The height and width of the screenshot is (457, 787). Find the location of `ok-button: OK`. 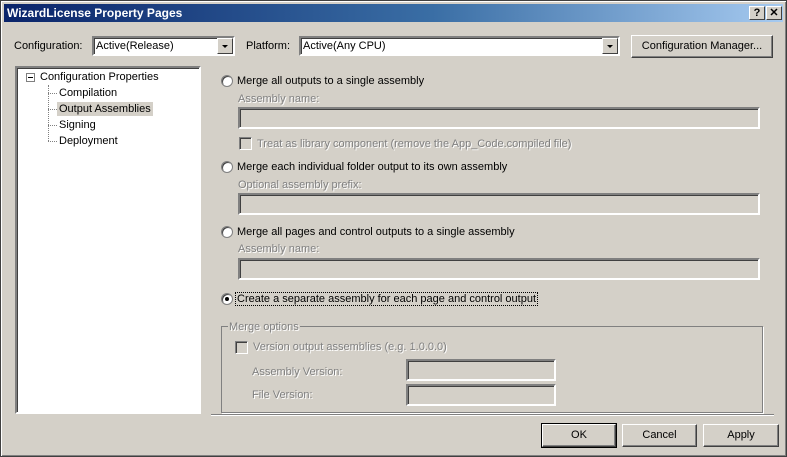

ok-button: OK is located at coordinates (579, 435).